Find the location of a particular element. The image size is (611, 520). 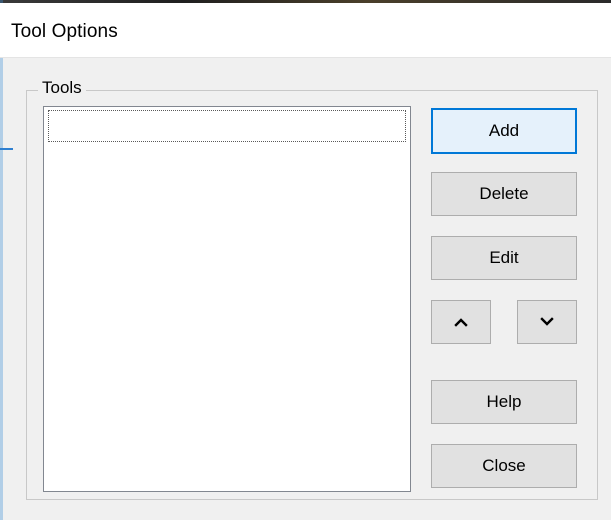

list-focus-rectangle is located at coordinates (227, 126).